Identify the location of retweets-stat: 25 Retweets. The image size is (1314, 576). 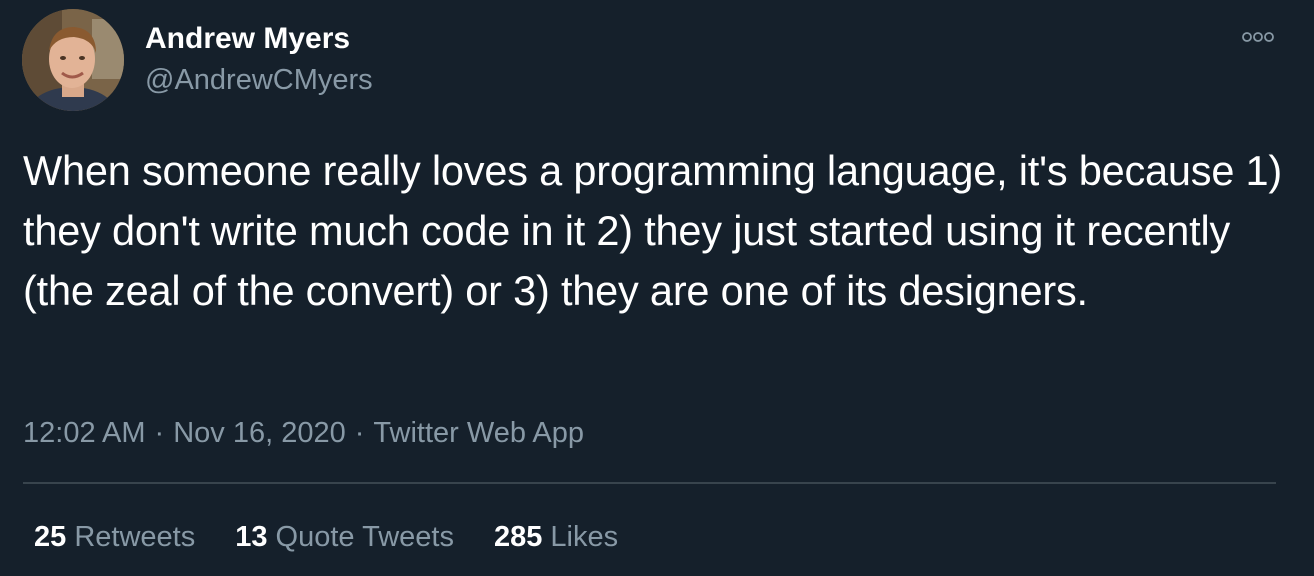
(114, 537).